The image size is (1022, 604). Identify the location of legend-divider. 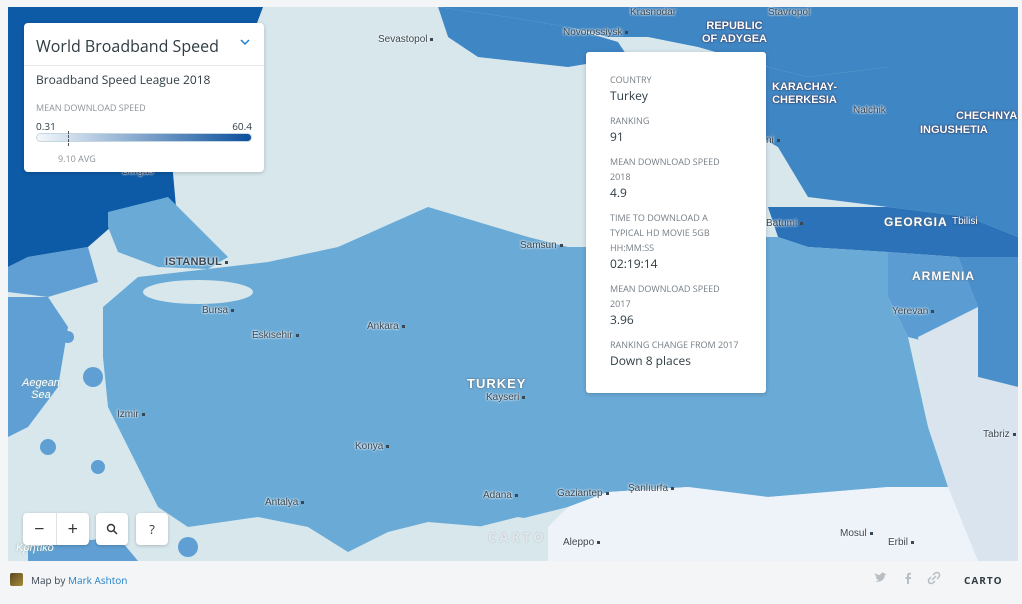
(144, 65).